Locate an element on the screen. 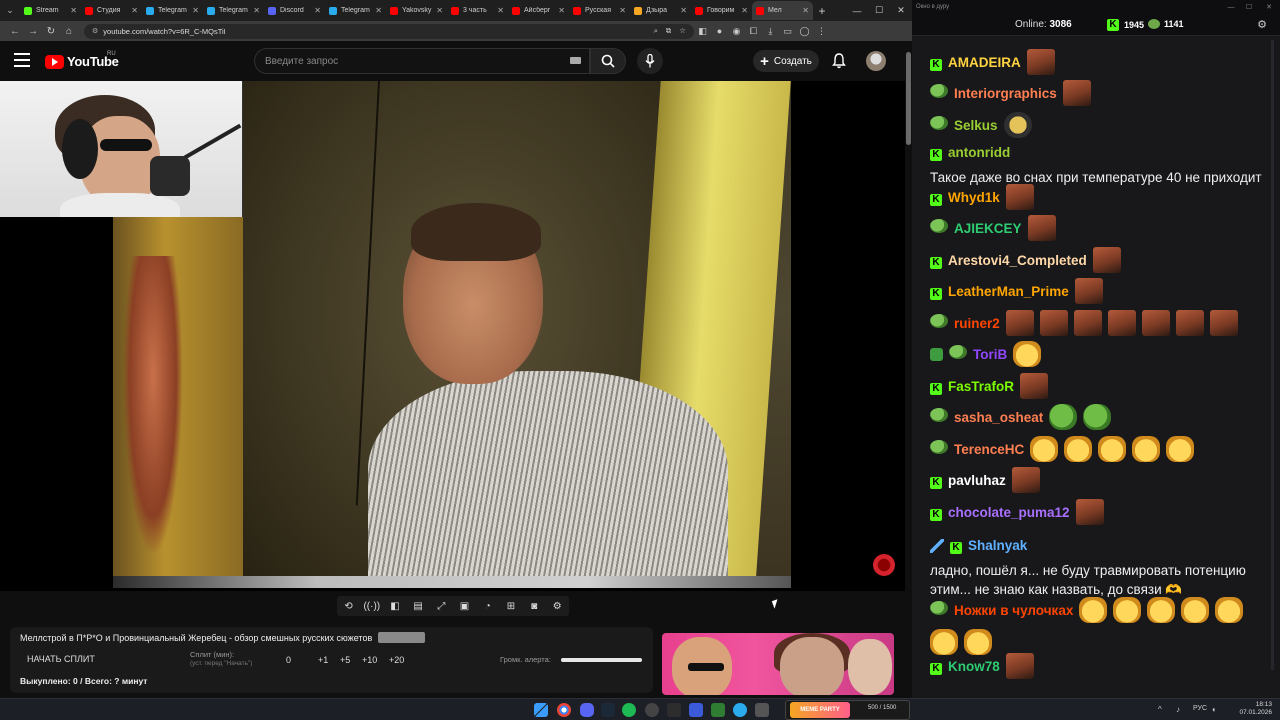 This screenshot has width=1280, height=720. record-extension-icon: ◉ is located at coordinates (736, 31).